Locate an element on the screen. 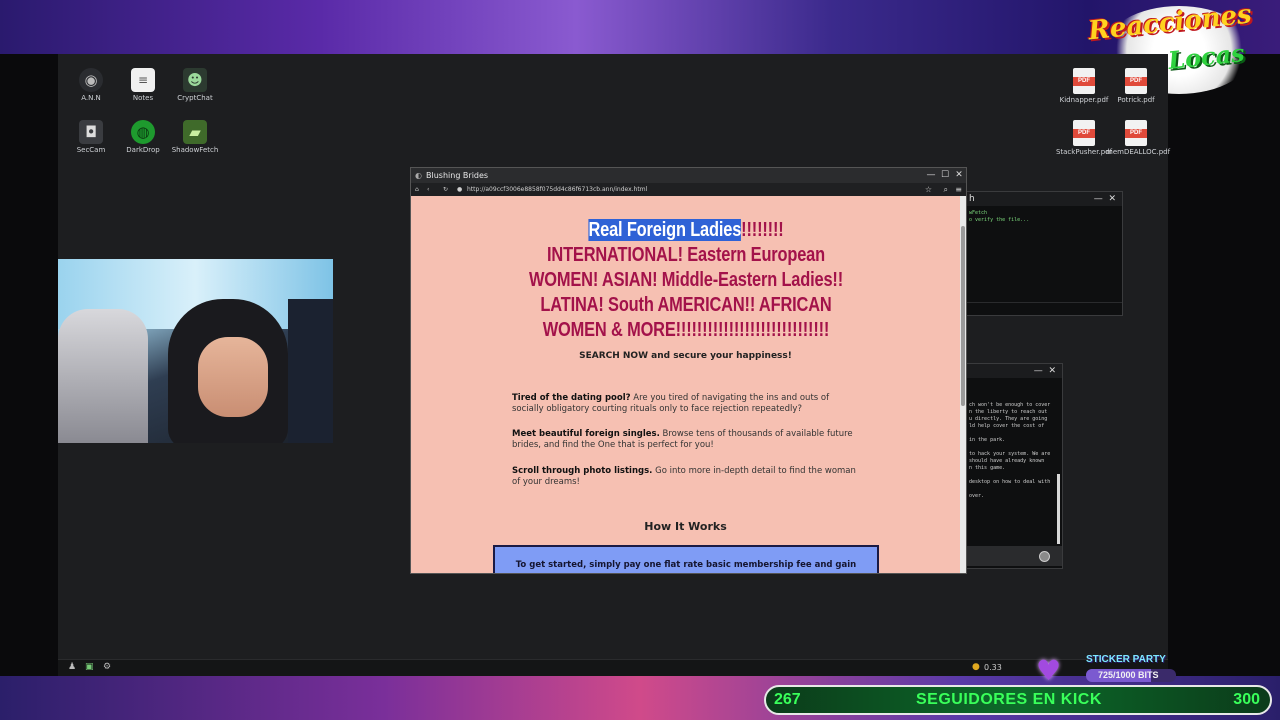  icon-label: SecCam is located at coordinates (91, 150).